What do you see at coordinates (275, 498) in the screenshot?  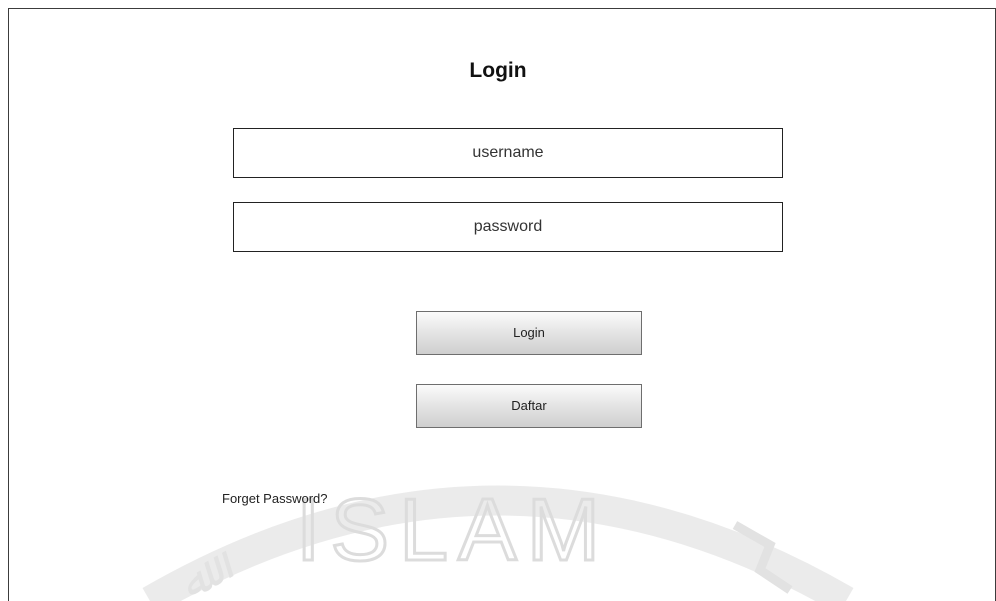 I see `forgot-password-link: Forget Password?` at bounding box center [275, 498].